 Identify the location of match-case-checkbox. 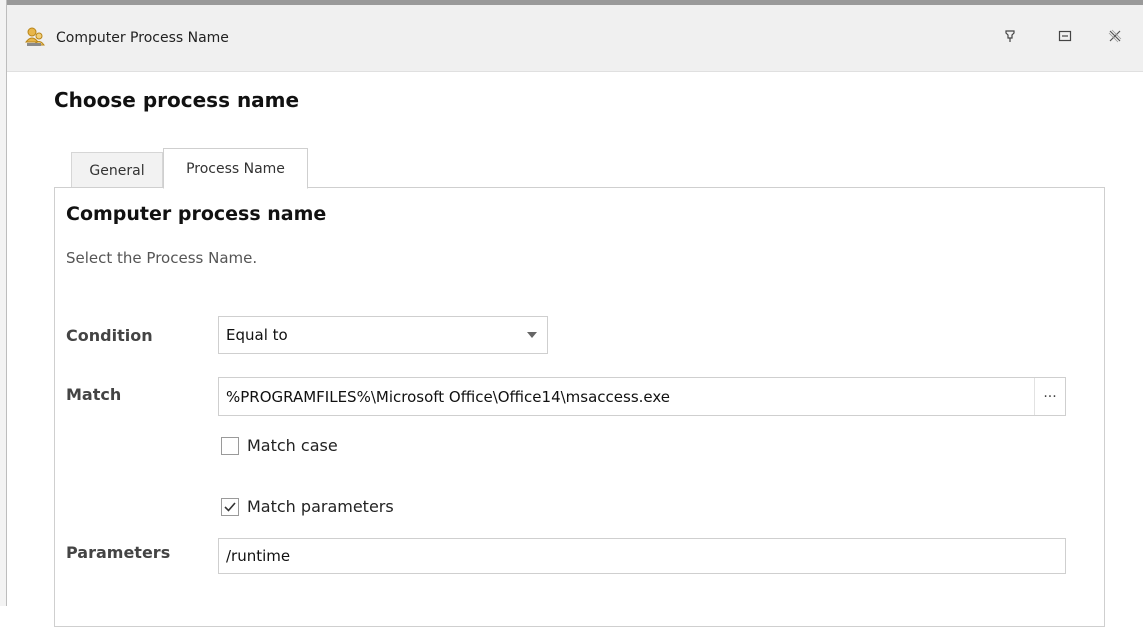
(230, 445).